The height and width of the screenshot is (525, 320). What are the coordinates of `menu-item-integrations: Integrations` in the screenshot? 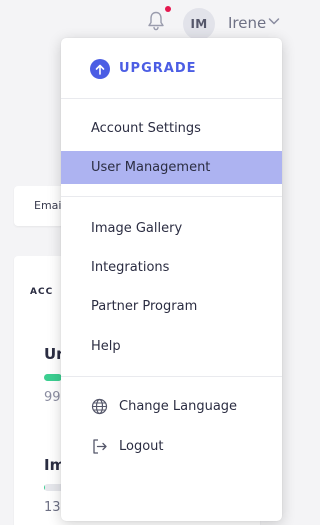 It's located at (171, 267).